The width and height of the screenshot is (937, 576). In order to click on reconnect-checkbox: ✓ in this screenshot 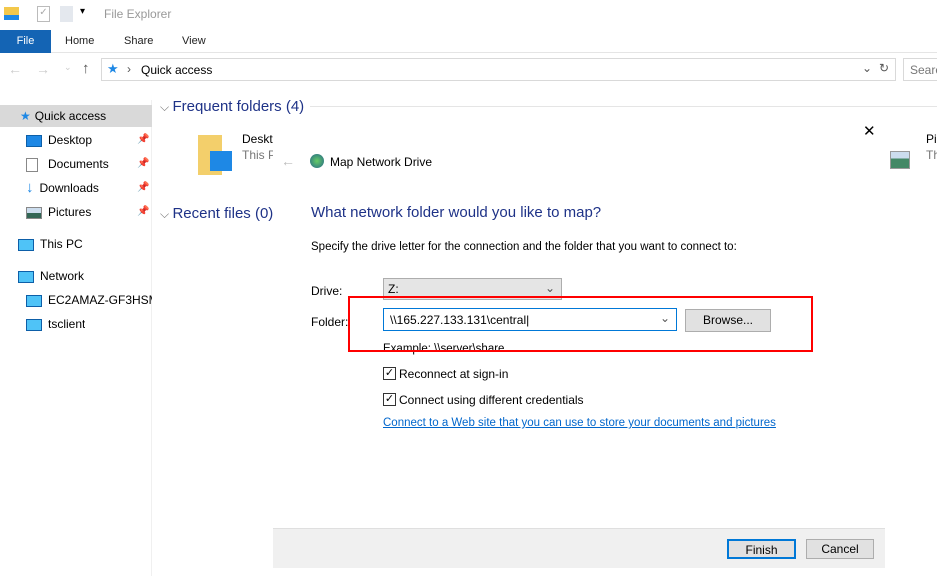, I will do `click(389, 373)`.